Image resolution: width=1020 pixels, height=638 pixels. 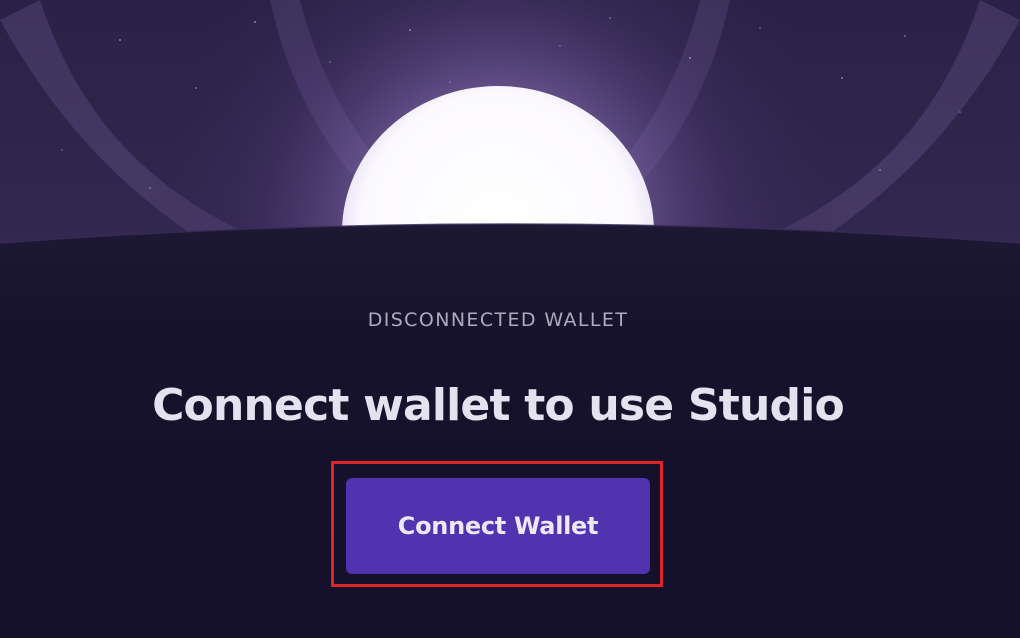 What do you see at coordinates (498, 405) in the screenshot?
I see `page-title: Connect wallet to use Studio` at bounding box center [498, 405].